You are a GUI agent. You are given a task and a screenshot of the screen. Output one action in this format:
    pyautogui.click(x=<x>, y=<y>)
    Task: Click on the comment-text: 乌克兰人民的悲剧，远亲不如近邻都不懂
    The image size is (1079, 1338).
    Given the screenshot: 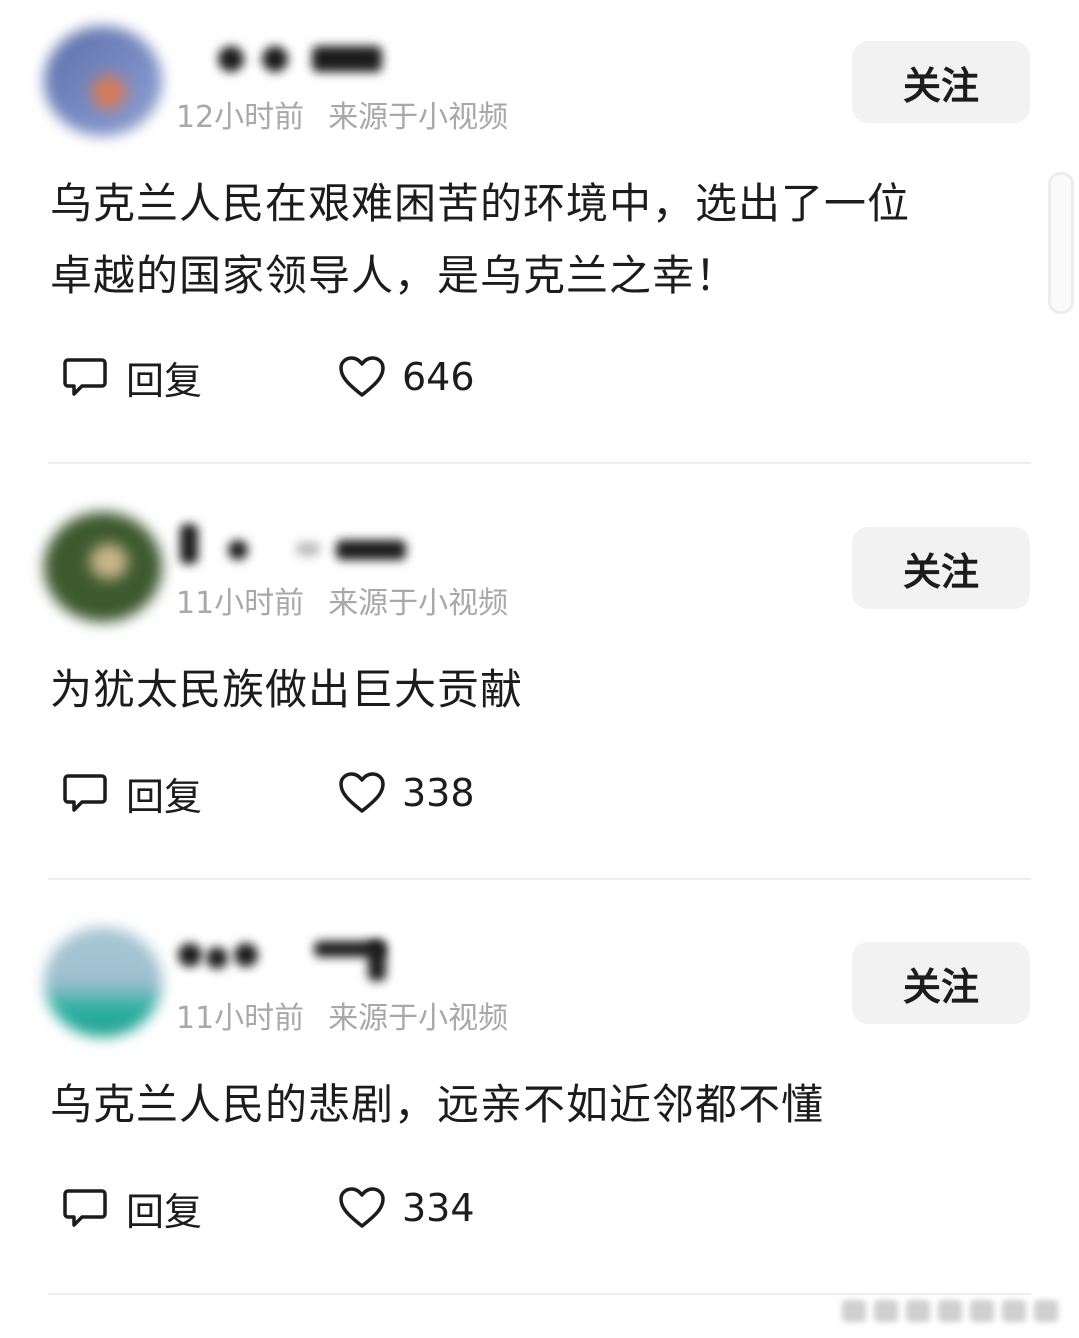 What is the action you would take?
    pyautogui.click(x=540, y=1105)
    